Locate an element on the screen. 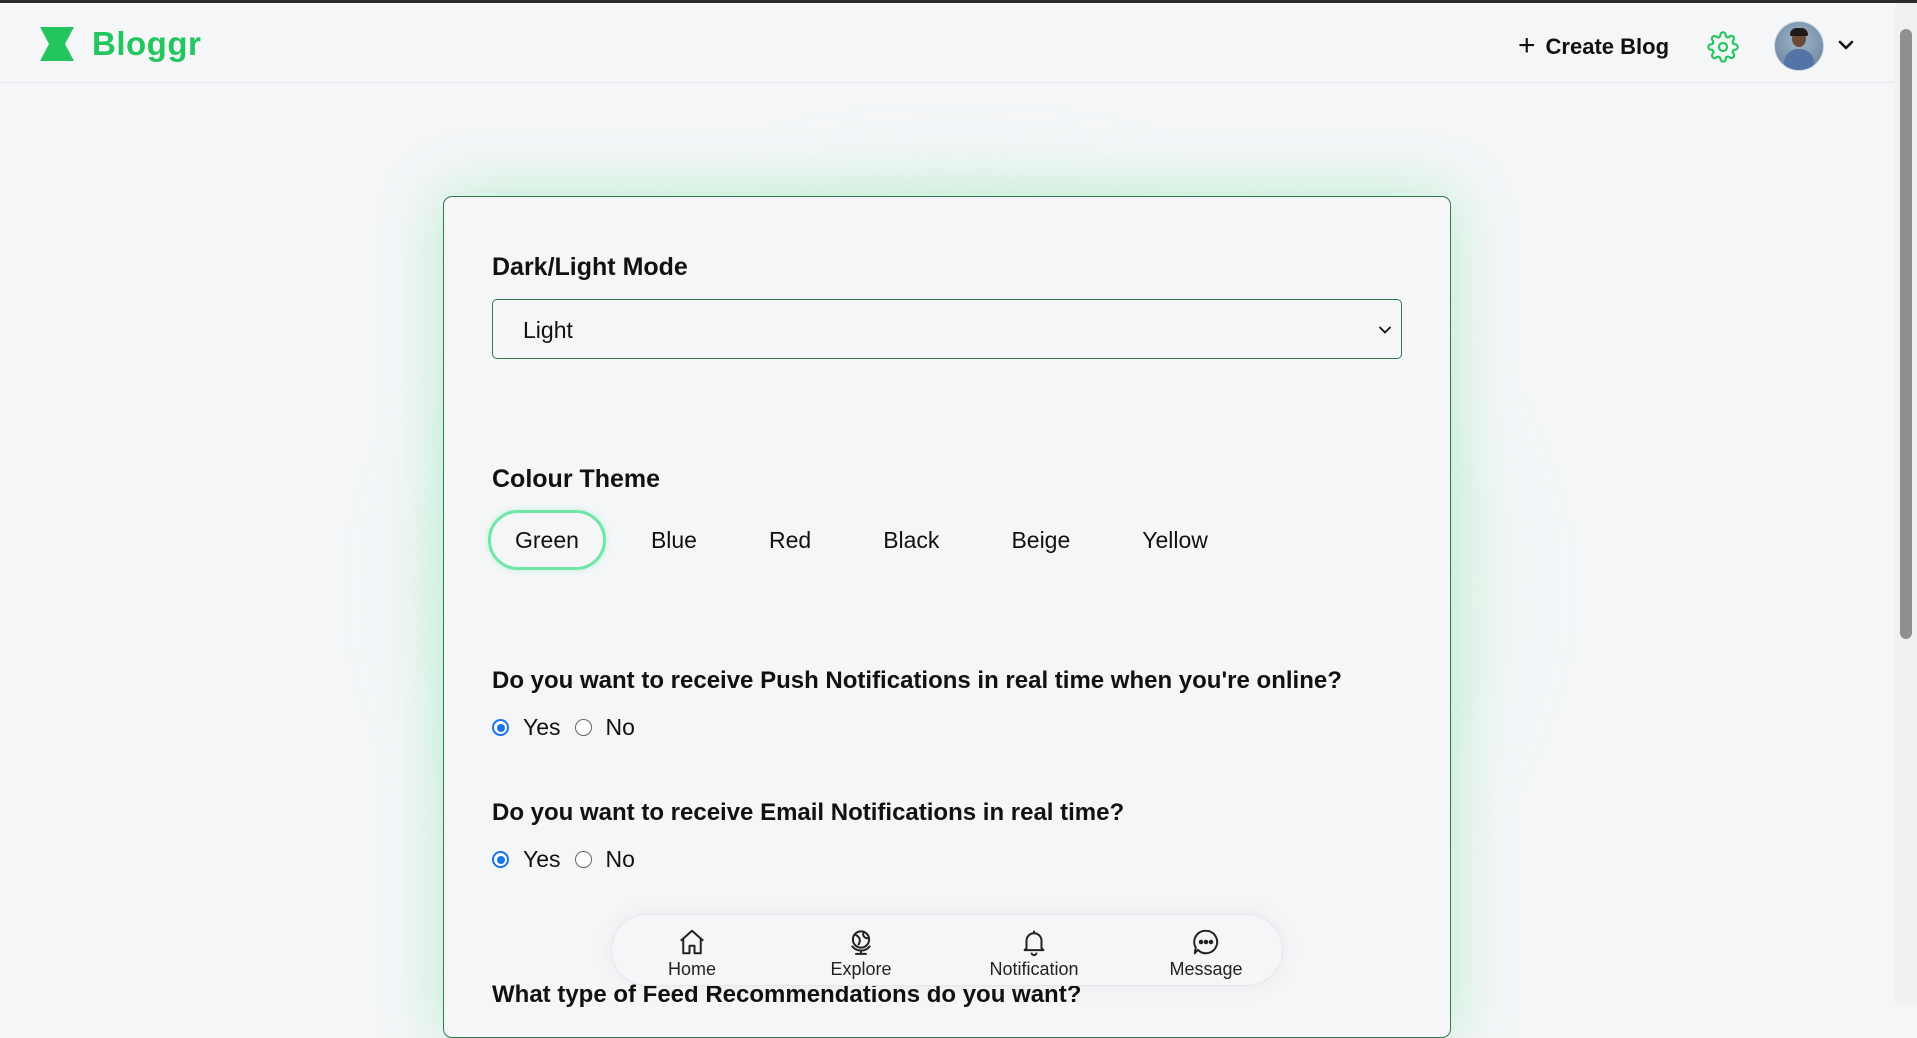  email-no-radio is located at coordinates (583, 859).